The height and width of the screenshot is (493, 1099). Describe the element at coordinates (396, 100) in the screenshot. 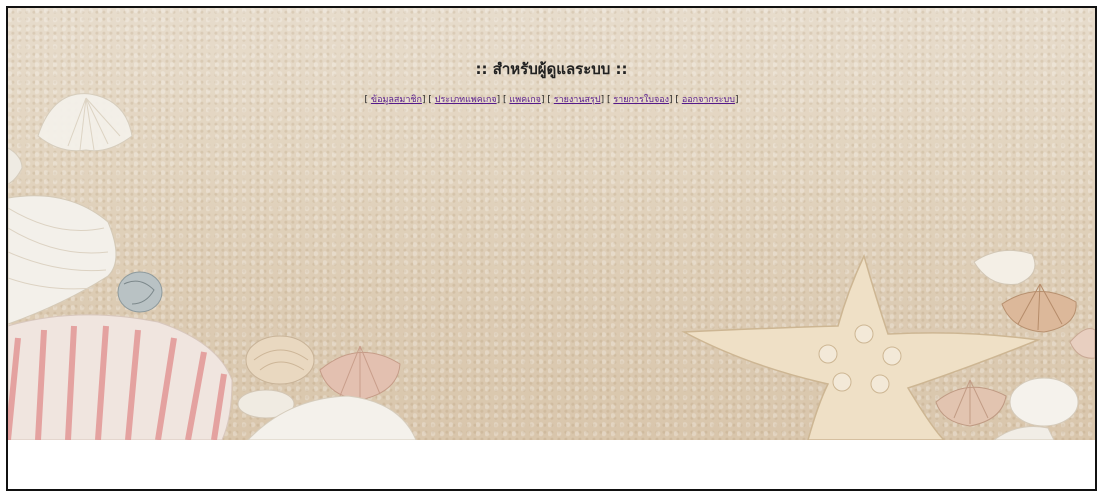

I see `nav-link-member-data: ข้อมูลสมาชิก` at that location.